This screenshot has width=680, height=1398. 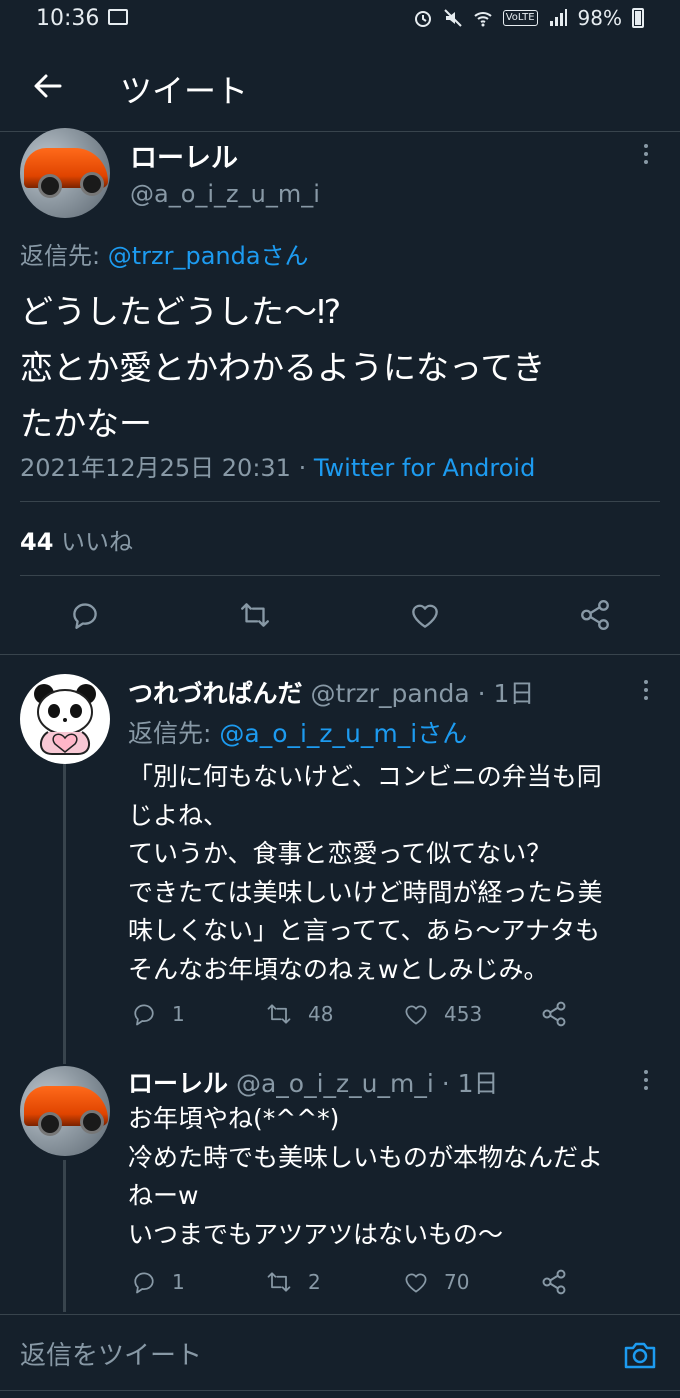 What do you see at coordinates (640, 1355) in the screenshot?
I see `camera-icon` at bounding box center [640, 1355].